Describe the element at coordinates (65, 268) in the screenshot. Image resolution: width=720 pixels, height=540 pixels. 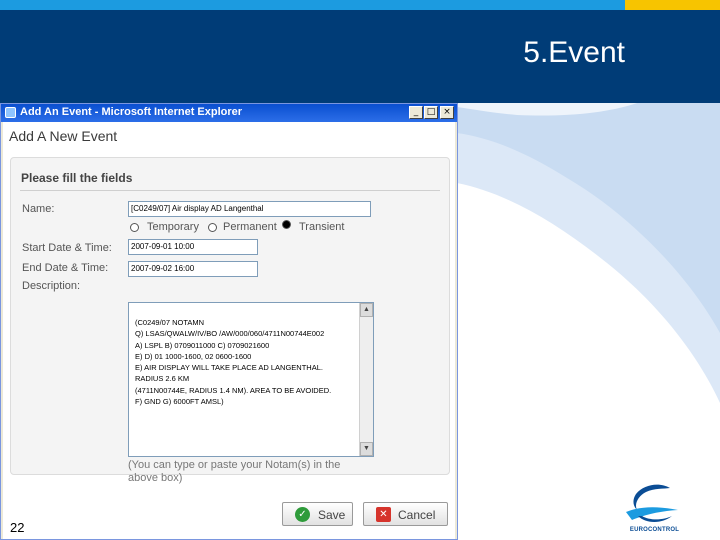
I see `end-date-label: End Date & Time:` at that location.